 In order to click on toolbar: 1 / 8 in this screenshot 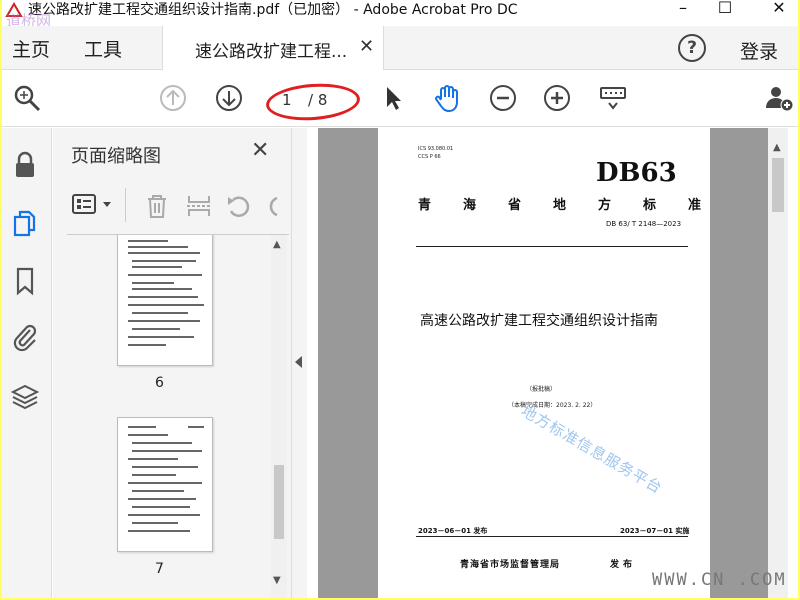, I will do `click(400, 99)`.